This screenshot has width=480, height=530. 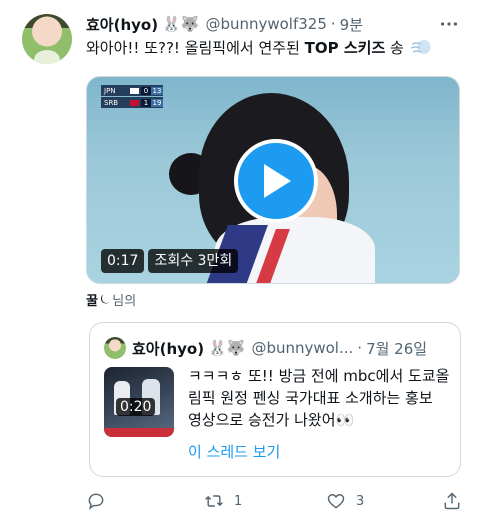 I want to click on quoted-tweet-header: 효아(hyo) 🐰🐺 @bunnywol... · 7월 26일, so click(x=291, y=348).